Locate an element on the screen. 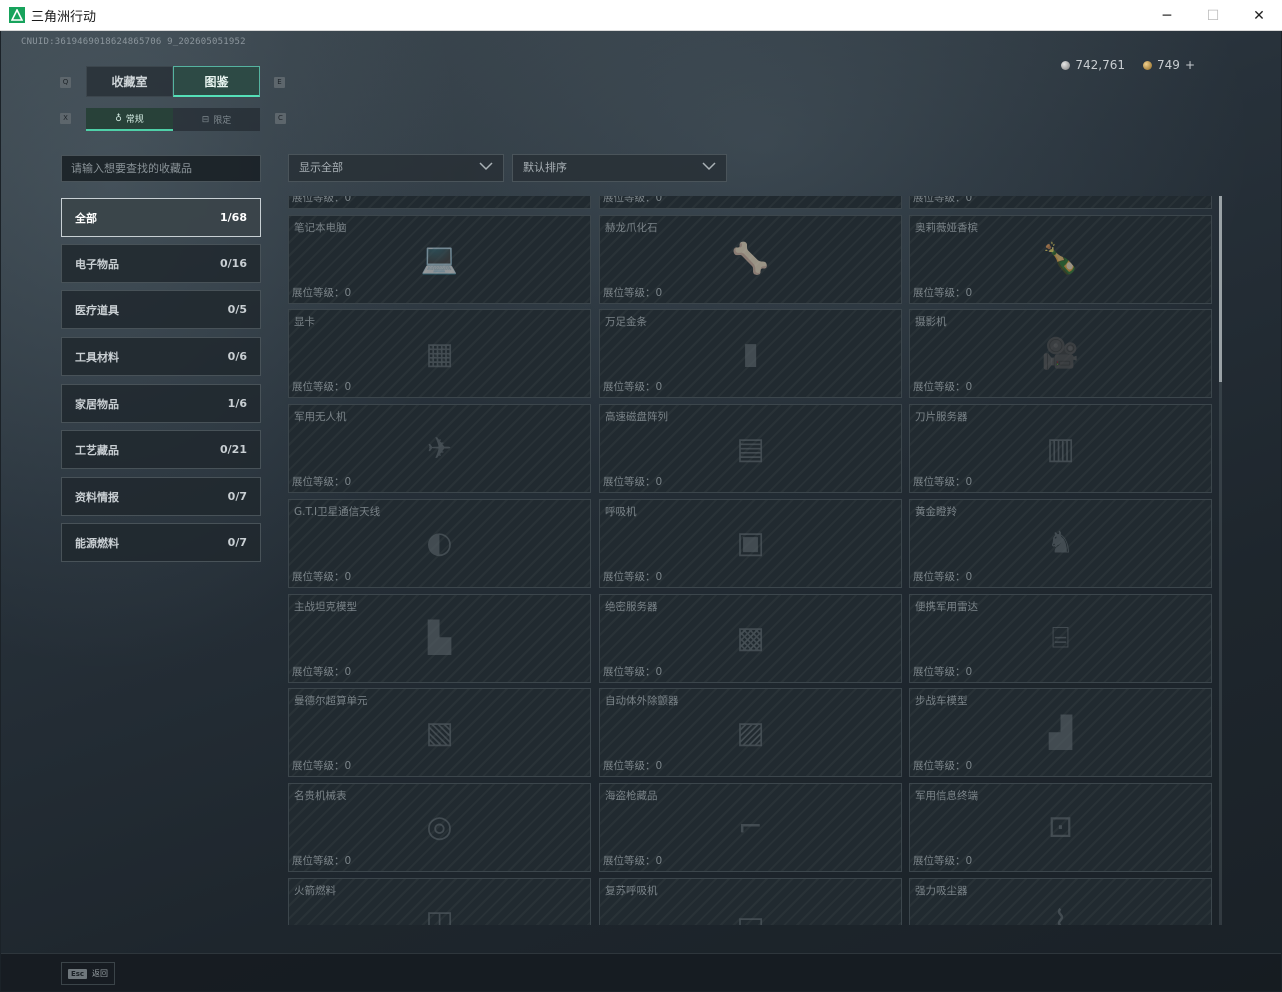 Image resolution: width=1282 pixels, height=992 pixels. collection-card: 高速磁盘阵列 ▤ 展位等级：0 is located at coordinates (750, 449).